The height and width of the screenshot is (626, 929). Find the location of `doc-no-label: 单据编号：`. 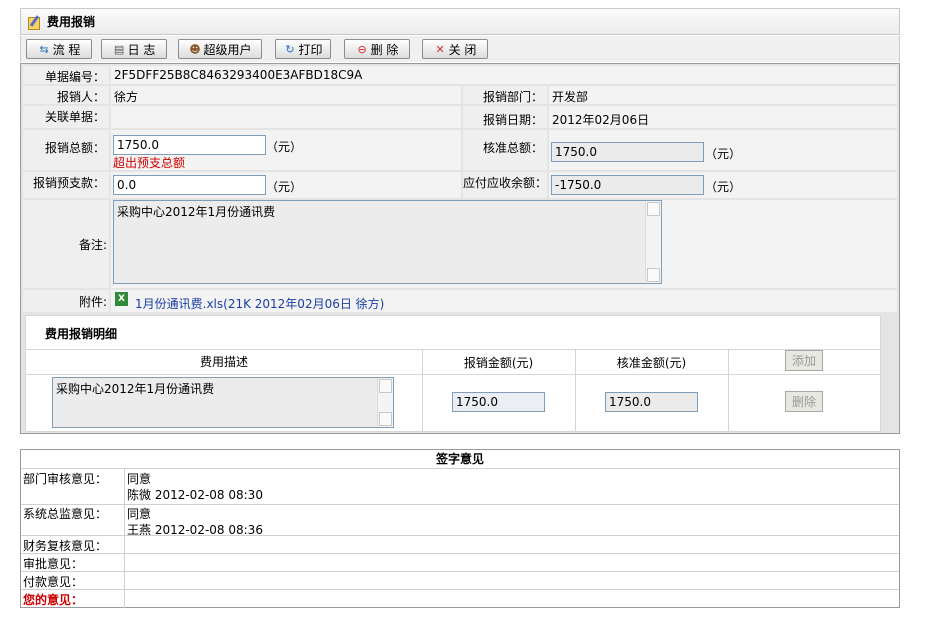

doc-no-label: 单据编号： is located at coordinates (74, 77).